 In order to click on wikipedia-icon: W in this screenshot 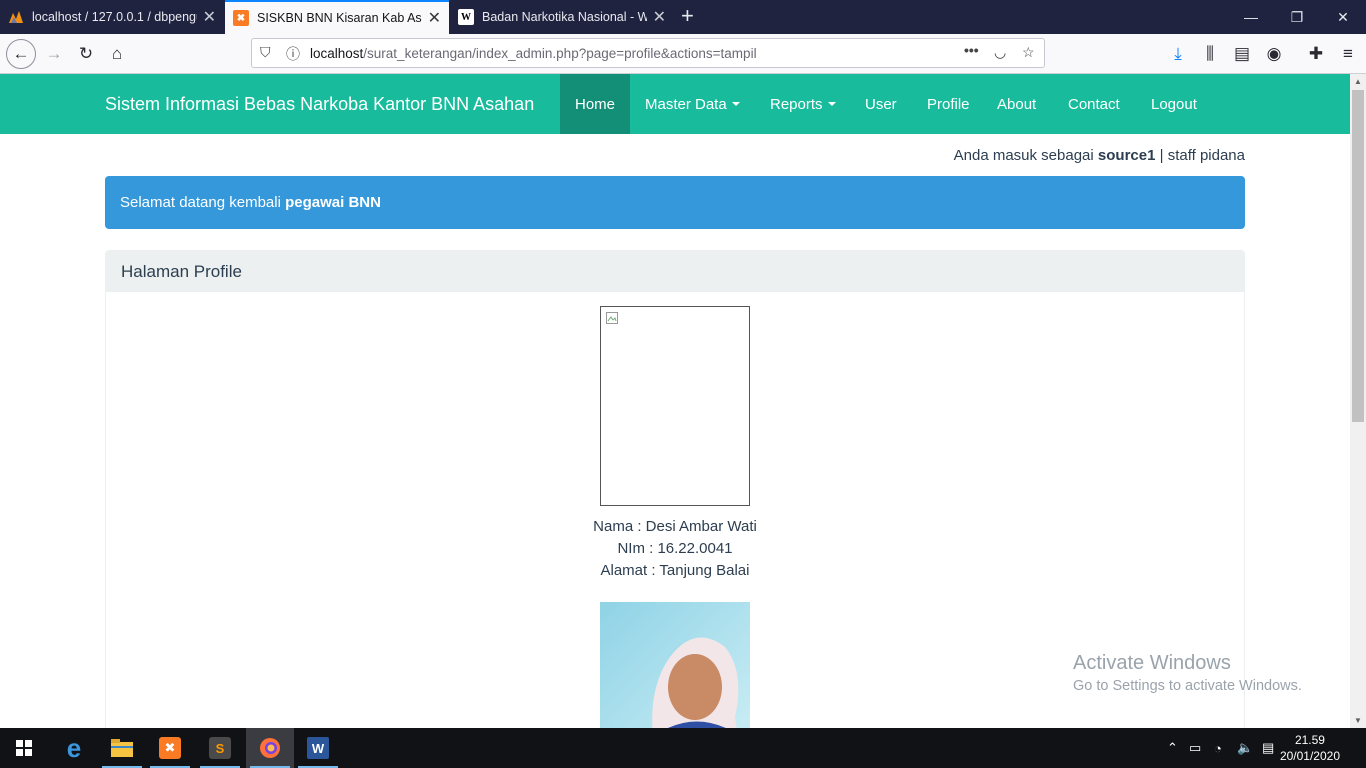, I will do `click(466, 17)`.